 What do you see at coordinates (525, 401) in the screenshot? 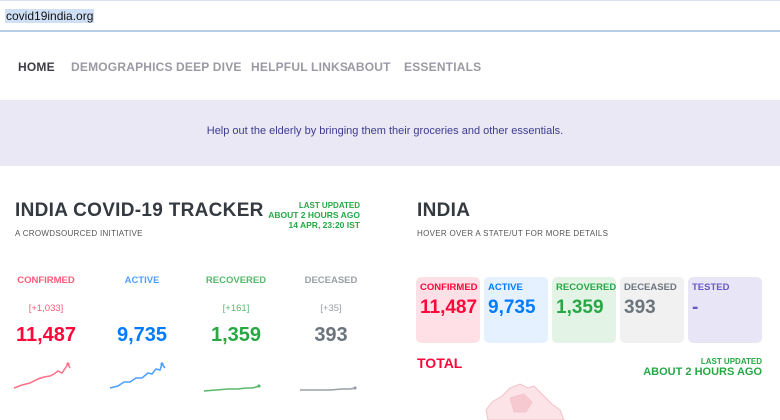
I see `india-map` at bounding box center [525, 401].